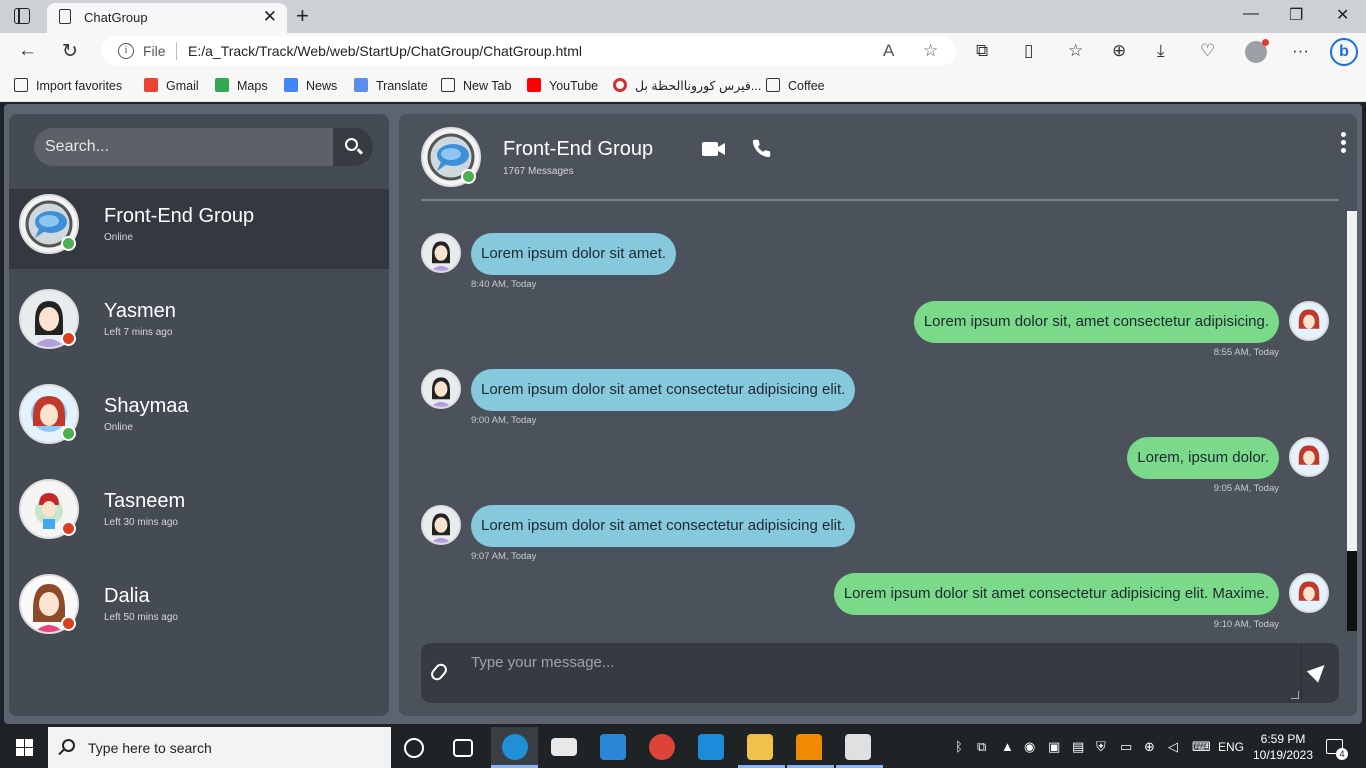  Describe the element at coordinates (981, 747) in the screenshot. I see `tray-app-icon: ⧉` at that location.